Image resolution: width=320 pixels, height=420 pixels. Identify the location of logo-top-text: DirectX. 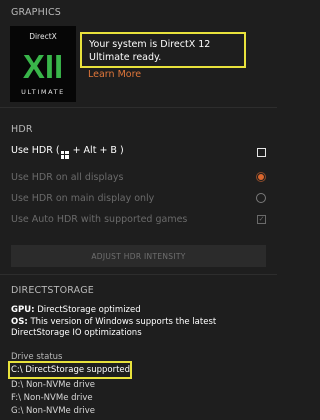
(43, 36).